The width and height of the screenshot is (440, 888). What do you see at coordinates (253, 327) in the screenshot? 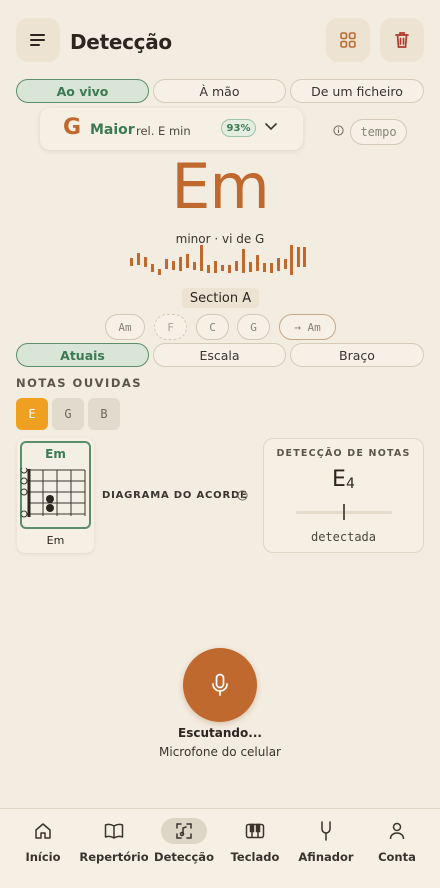
I see `progression-chord: G` at bounding box center [253, 327].